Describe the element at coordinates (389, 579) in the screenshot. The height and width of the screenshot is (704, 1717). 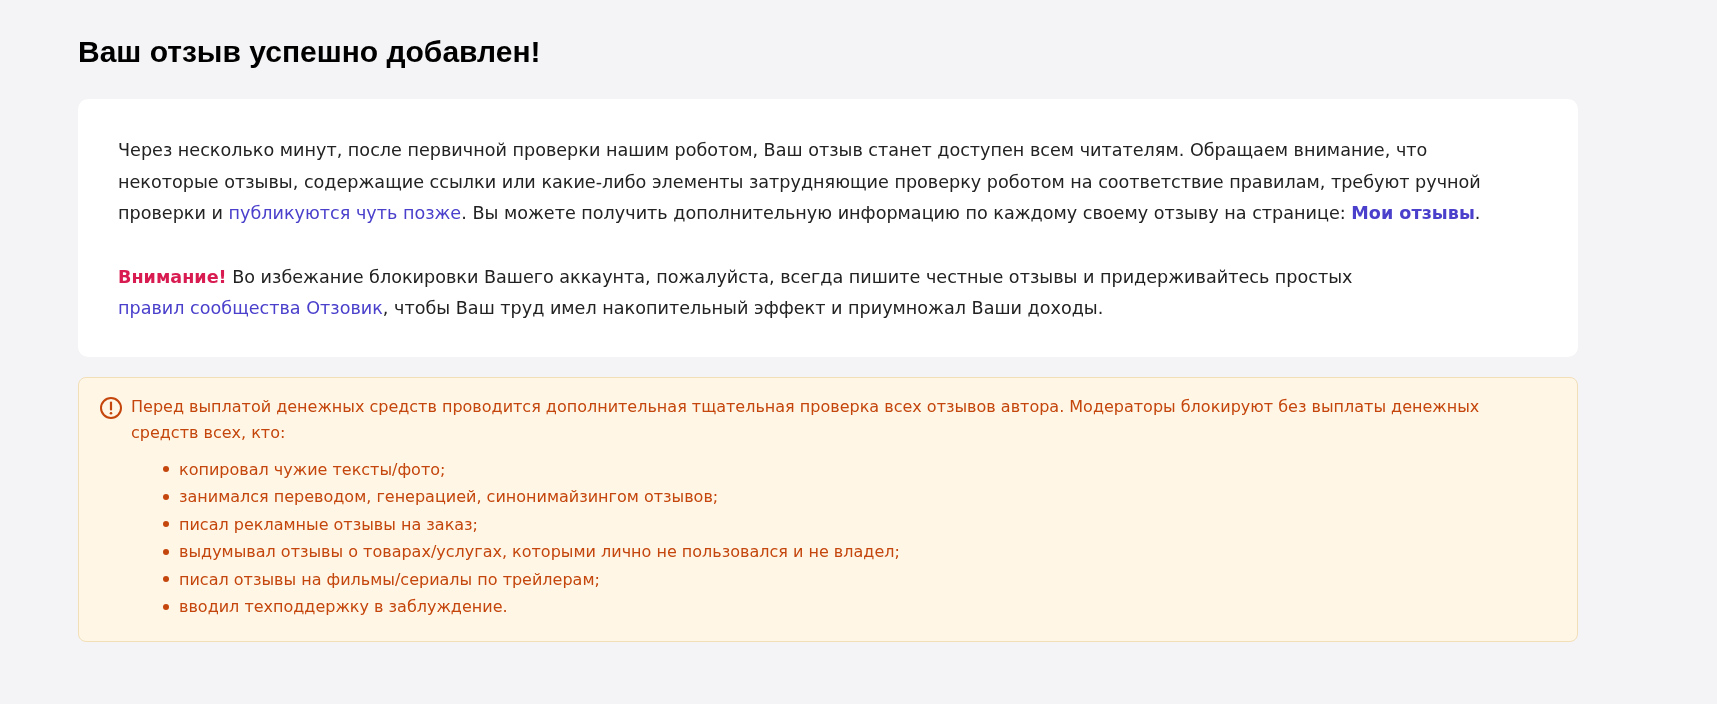
I see `list-item-text: писал отзывы на фильмы/сериалы по трейлерам;` at that location.